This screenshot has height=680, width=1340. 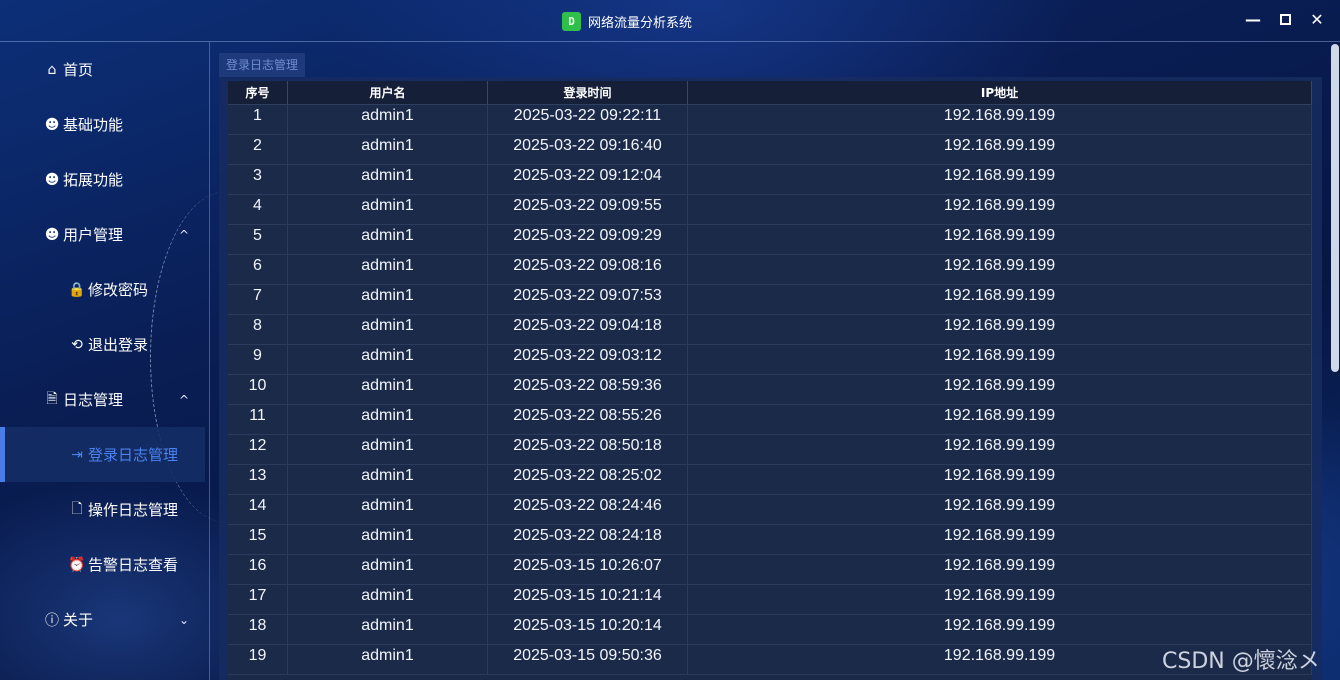 What do you see at coordinates (133, 510) in the screenshot?
I see `sidebar-item-label: 操作日志管理` at bounding box center [133, 510].